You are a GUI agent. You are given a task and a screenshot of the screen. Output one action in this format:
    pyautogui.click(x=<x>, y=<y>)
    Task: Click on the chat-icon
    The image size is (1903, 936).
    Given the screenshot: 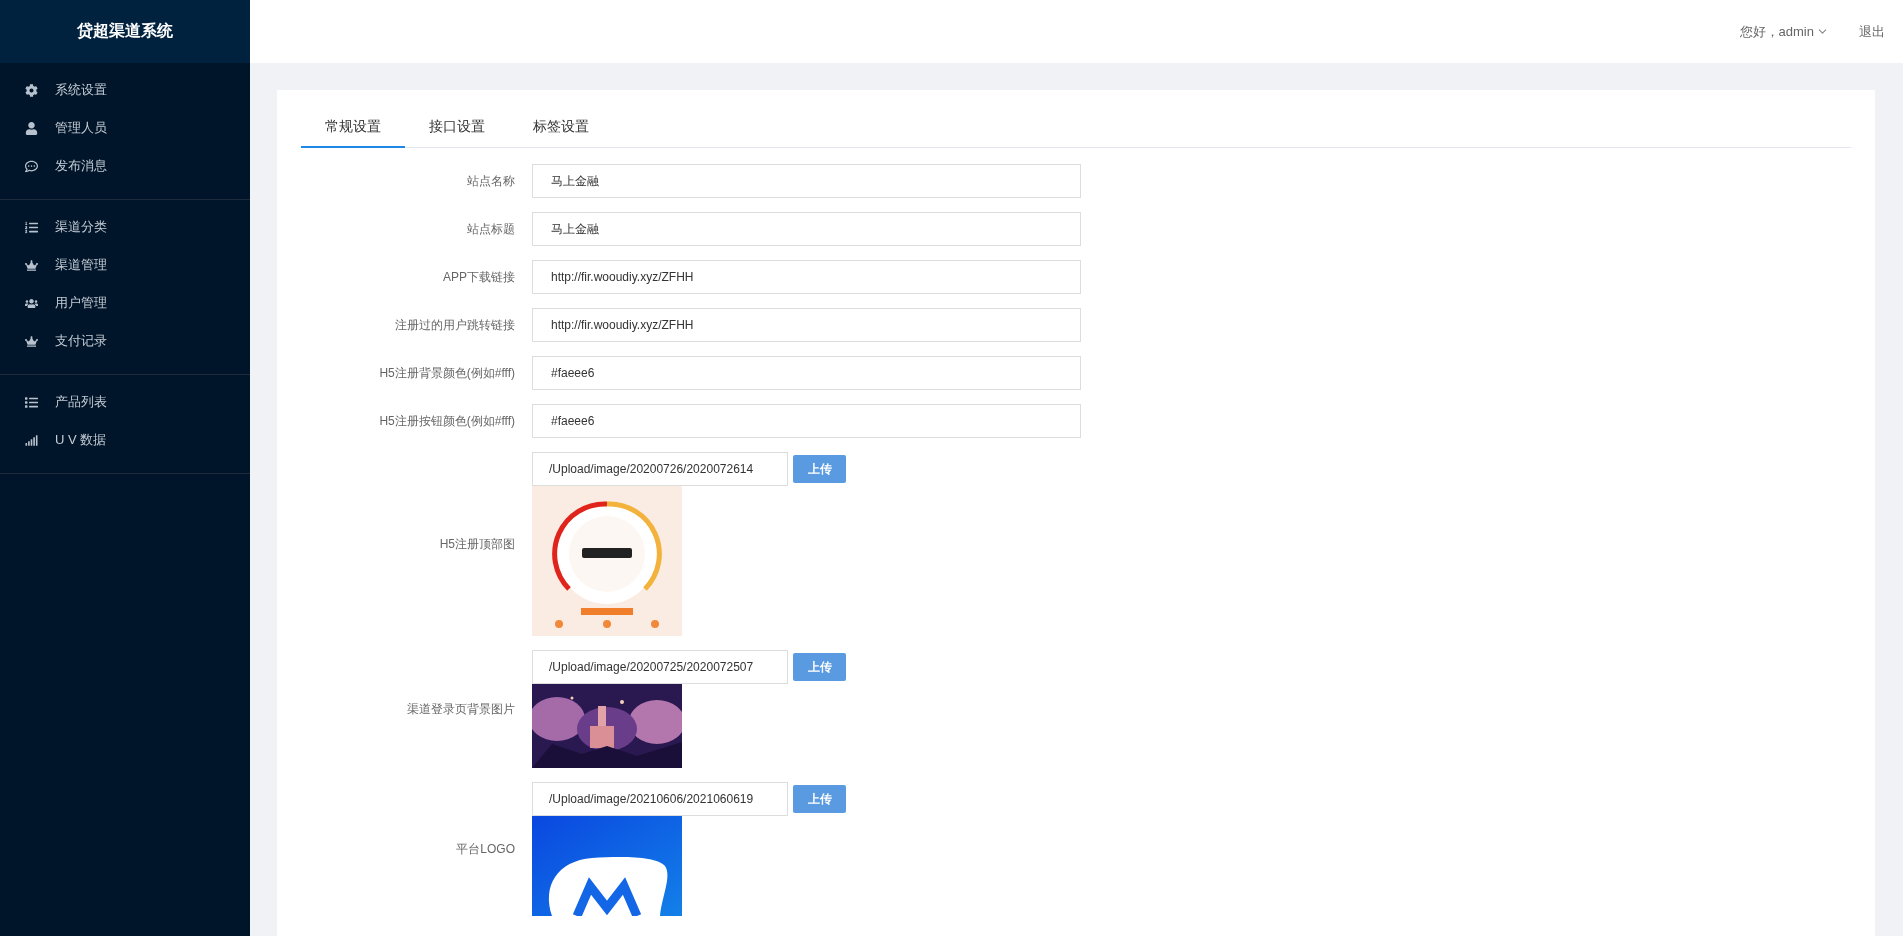 What is the action you would take?
    pyautogui.click(x=31, y=166)
    